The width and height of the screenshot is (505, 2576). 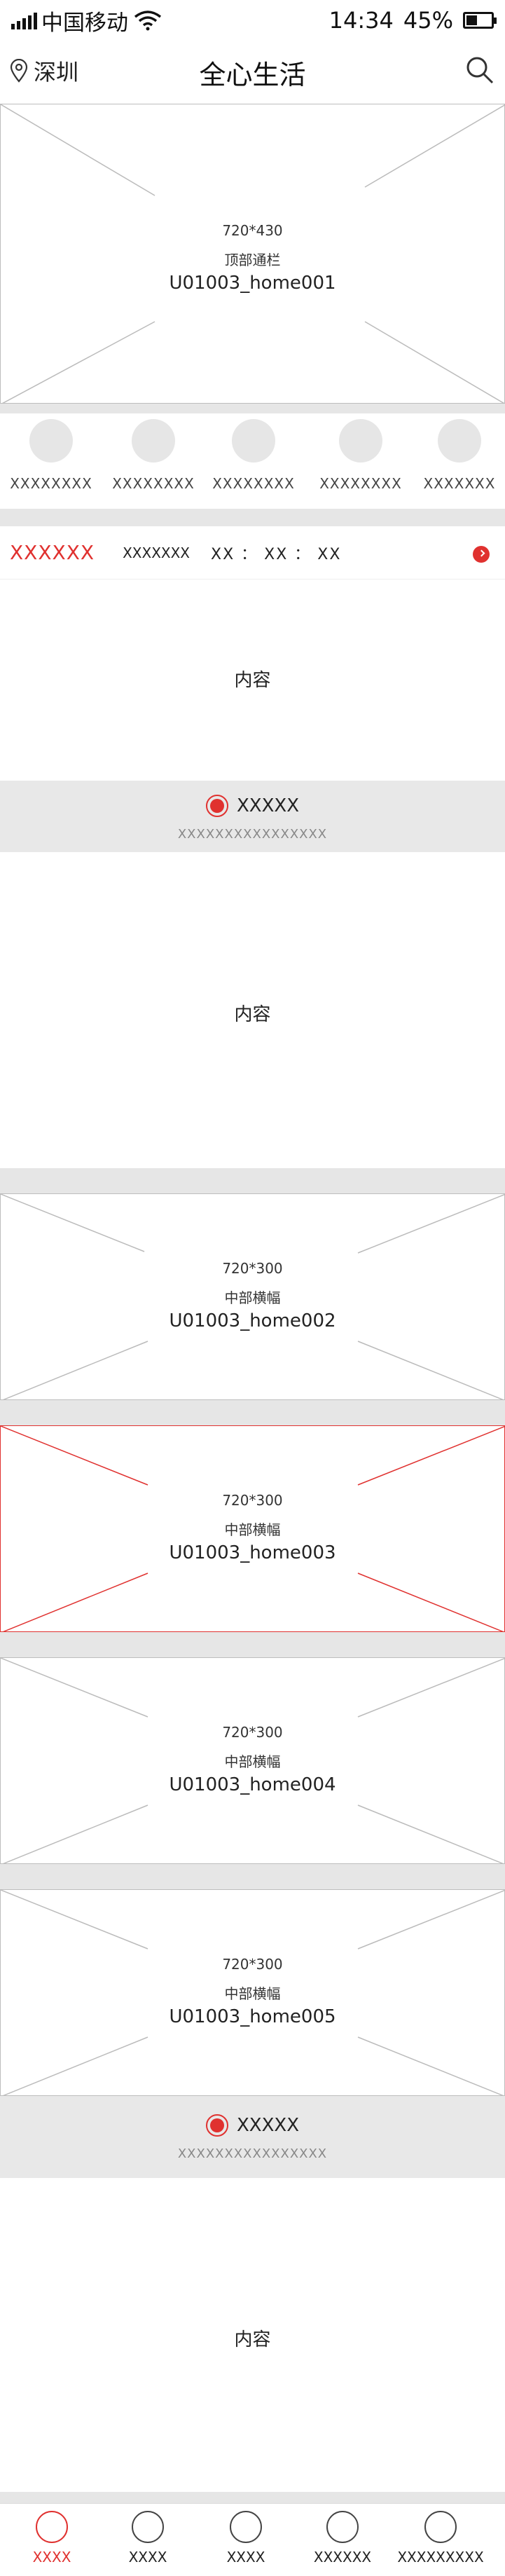 What do you see at coordinates (252, 1321) in the screenshot?
I see `banner-code: U01003_home002` at bounding box center [252, 1321].